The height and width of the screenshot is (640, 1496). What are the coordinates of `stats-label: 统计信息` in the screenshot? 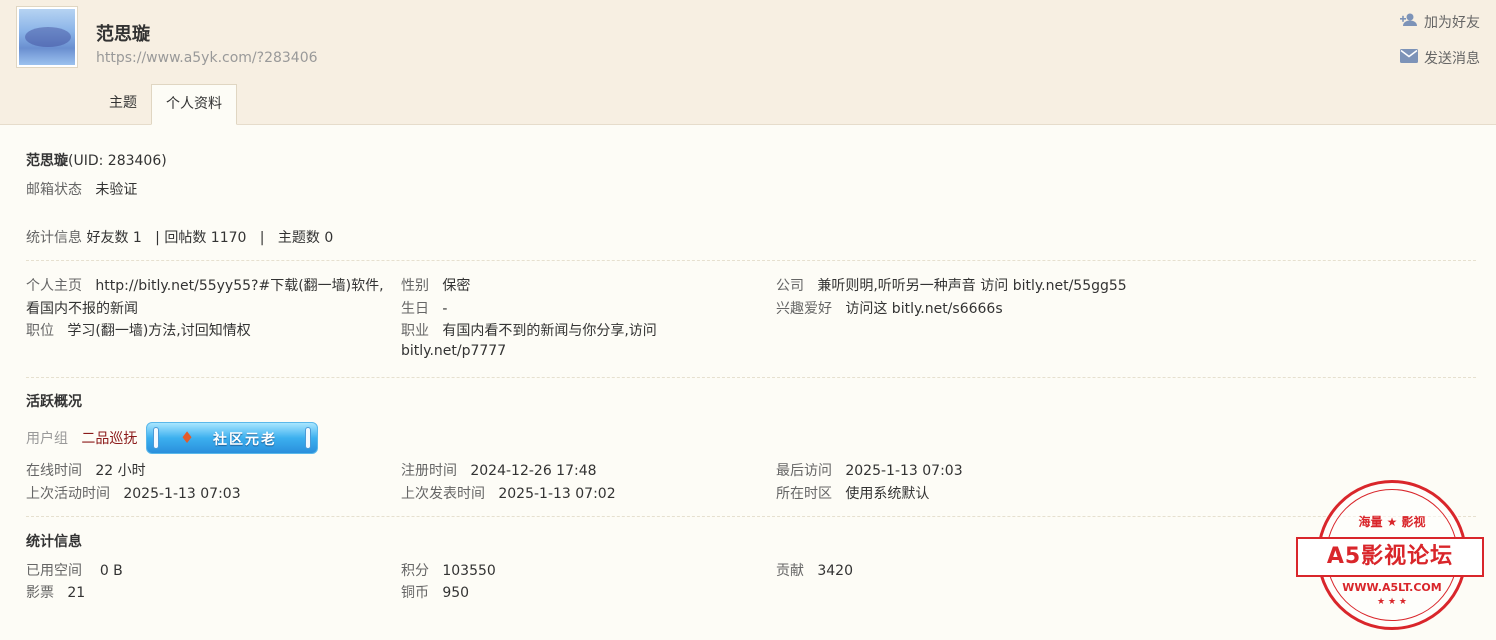 It's located at (54, 238).